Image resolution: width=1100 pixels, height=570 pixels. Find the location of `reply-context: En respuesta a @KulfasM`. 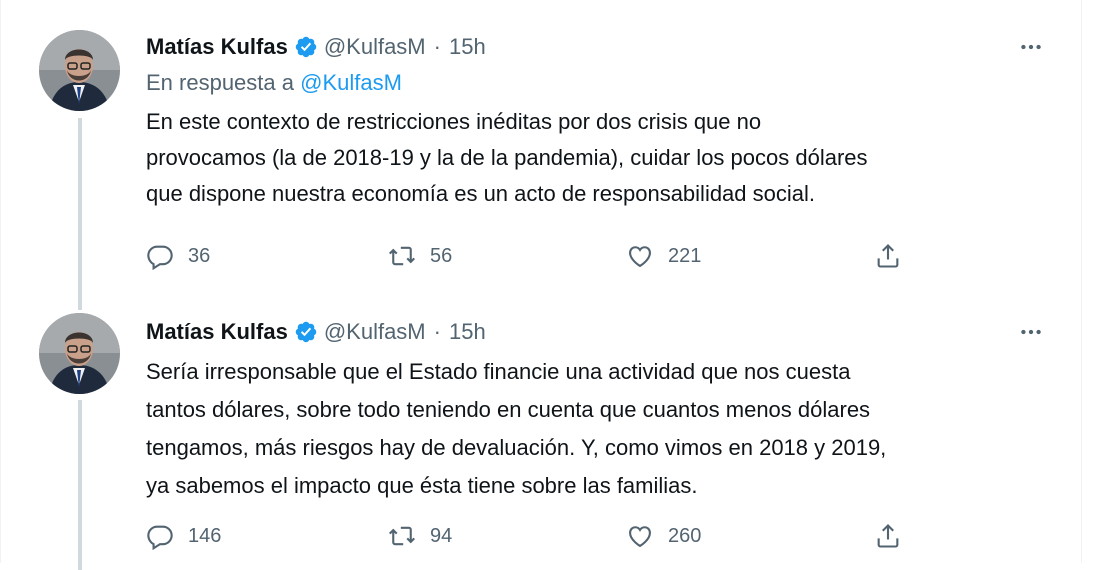

reply-context: En respuesta a @KulfasM is located at coordinates (584, 83).